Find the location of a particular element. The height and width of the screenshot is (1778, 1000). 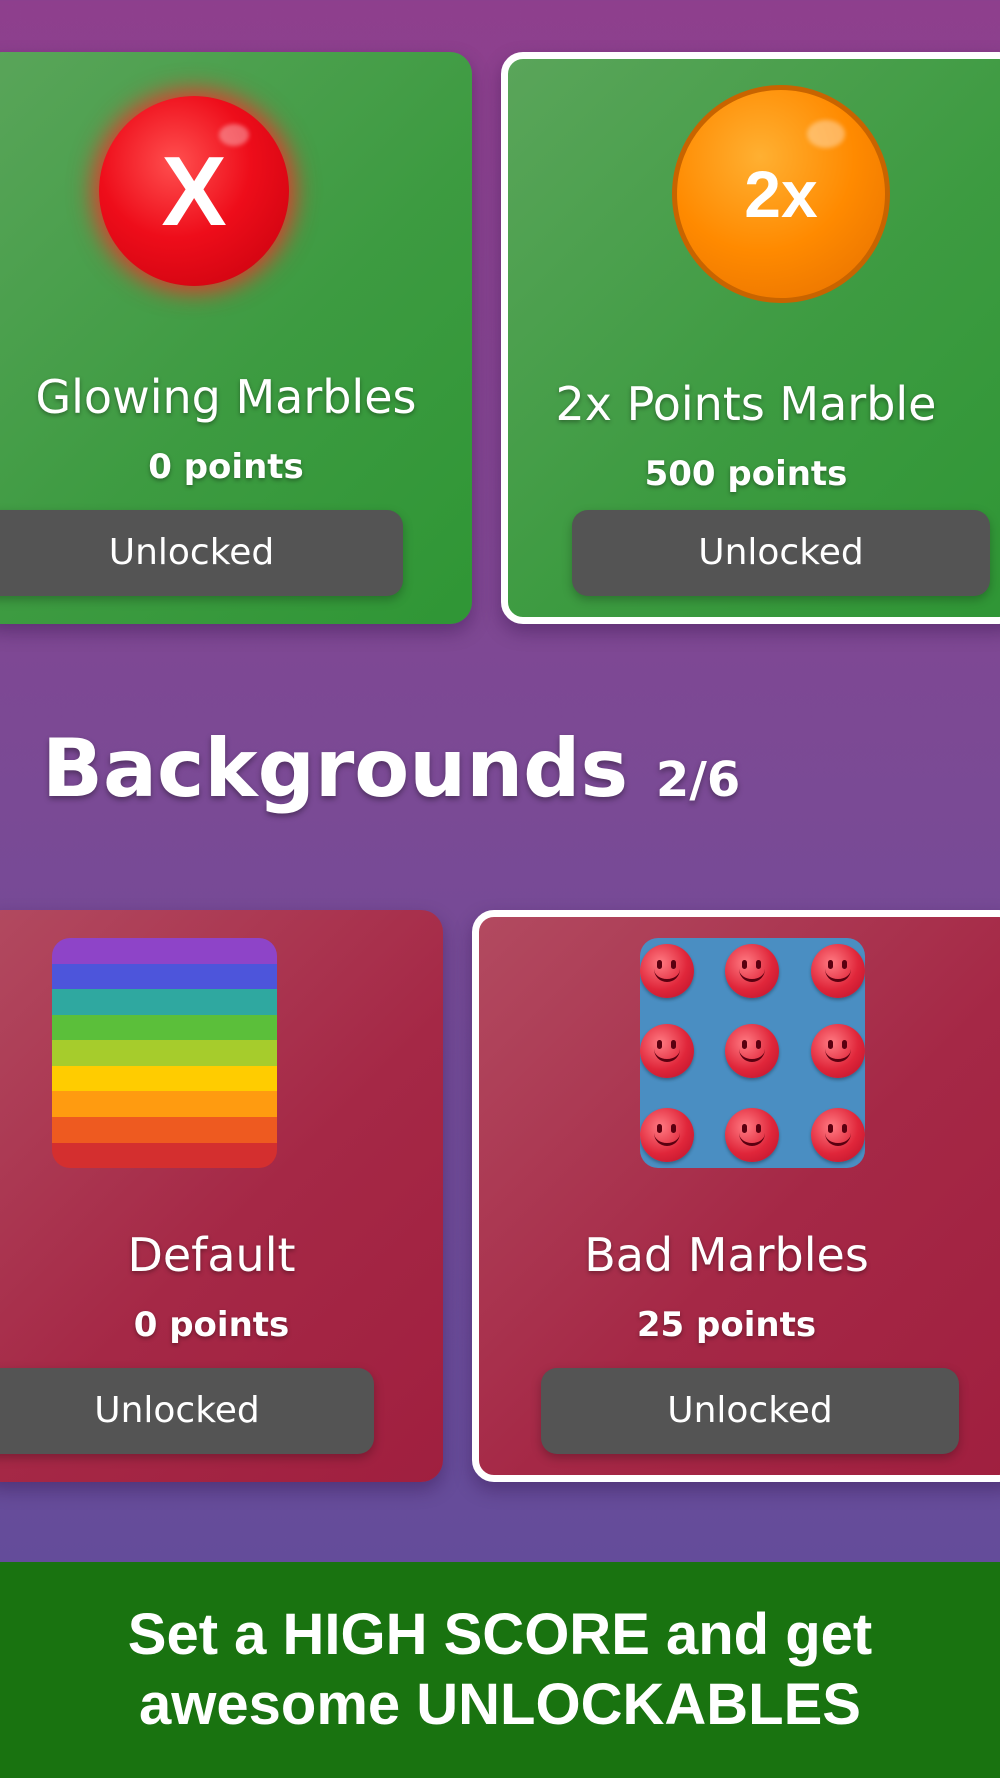

background-points: 25 points is located at coordinates (726, 1325).